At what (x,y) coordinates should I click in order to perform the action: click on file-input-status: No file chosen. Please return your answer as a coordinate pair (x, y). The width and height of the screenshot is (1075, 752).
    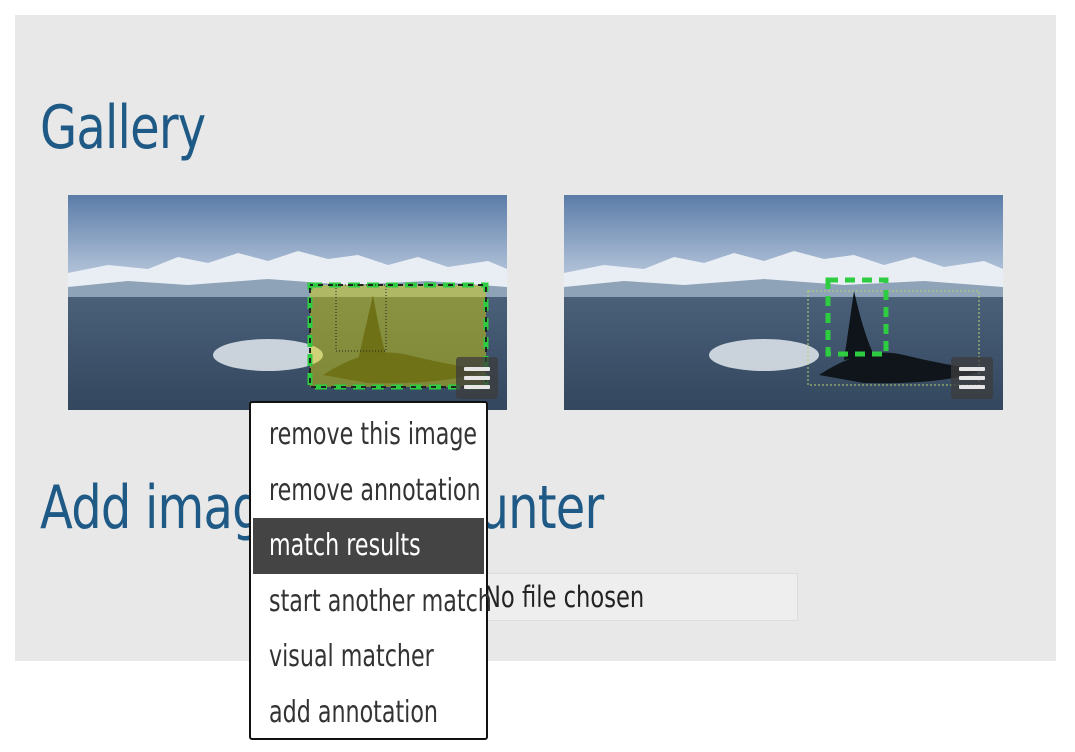
    Looking at the image, I should click on (564, 597).